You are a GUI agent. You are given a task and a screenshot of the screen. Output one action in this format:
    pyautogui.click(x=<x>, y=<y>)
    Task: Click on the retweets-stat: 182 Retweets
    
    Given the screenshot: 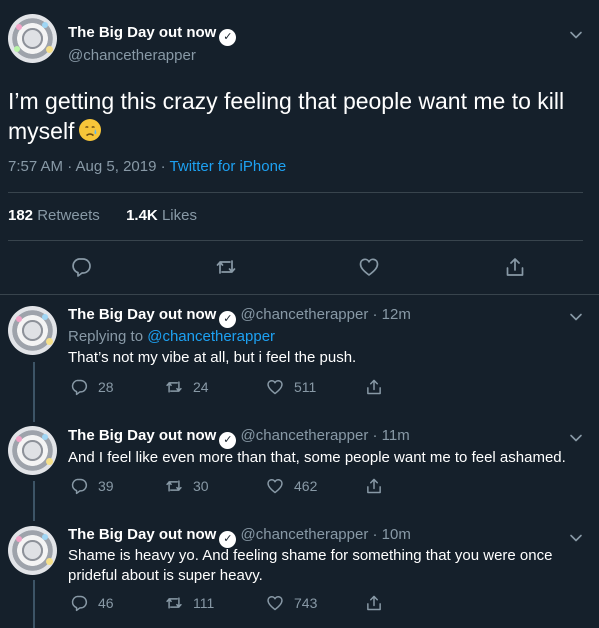 What is the action you would take?
    pyautogui.click(x=54, y=215)
    